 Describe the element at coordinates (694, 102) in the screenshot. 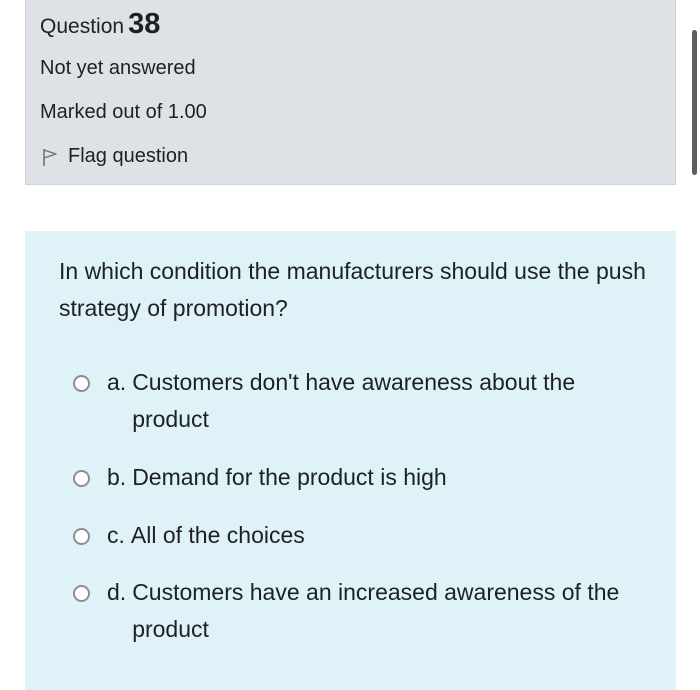

I see `scrollbar-thumb` at that location.